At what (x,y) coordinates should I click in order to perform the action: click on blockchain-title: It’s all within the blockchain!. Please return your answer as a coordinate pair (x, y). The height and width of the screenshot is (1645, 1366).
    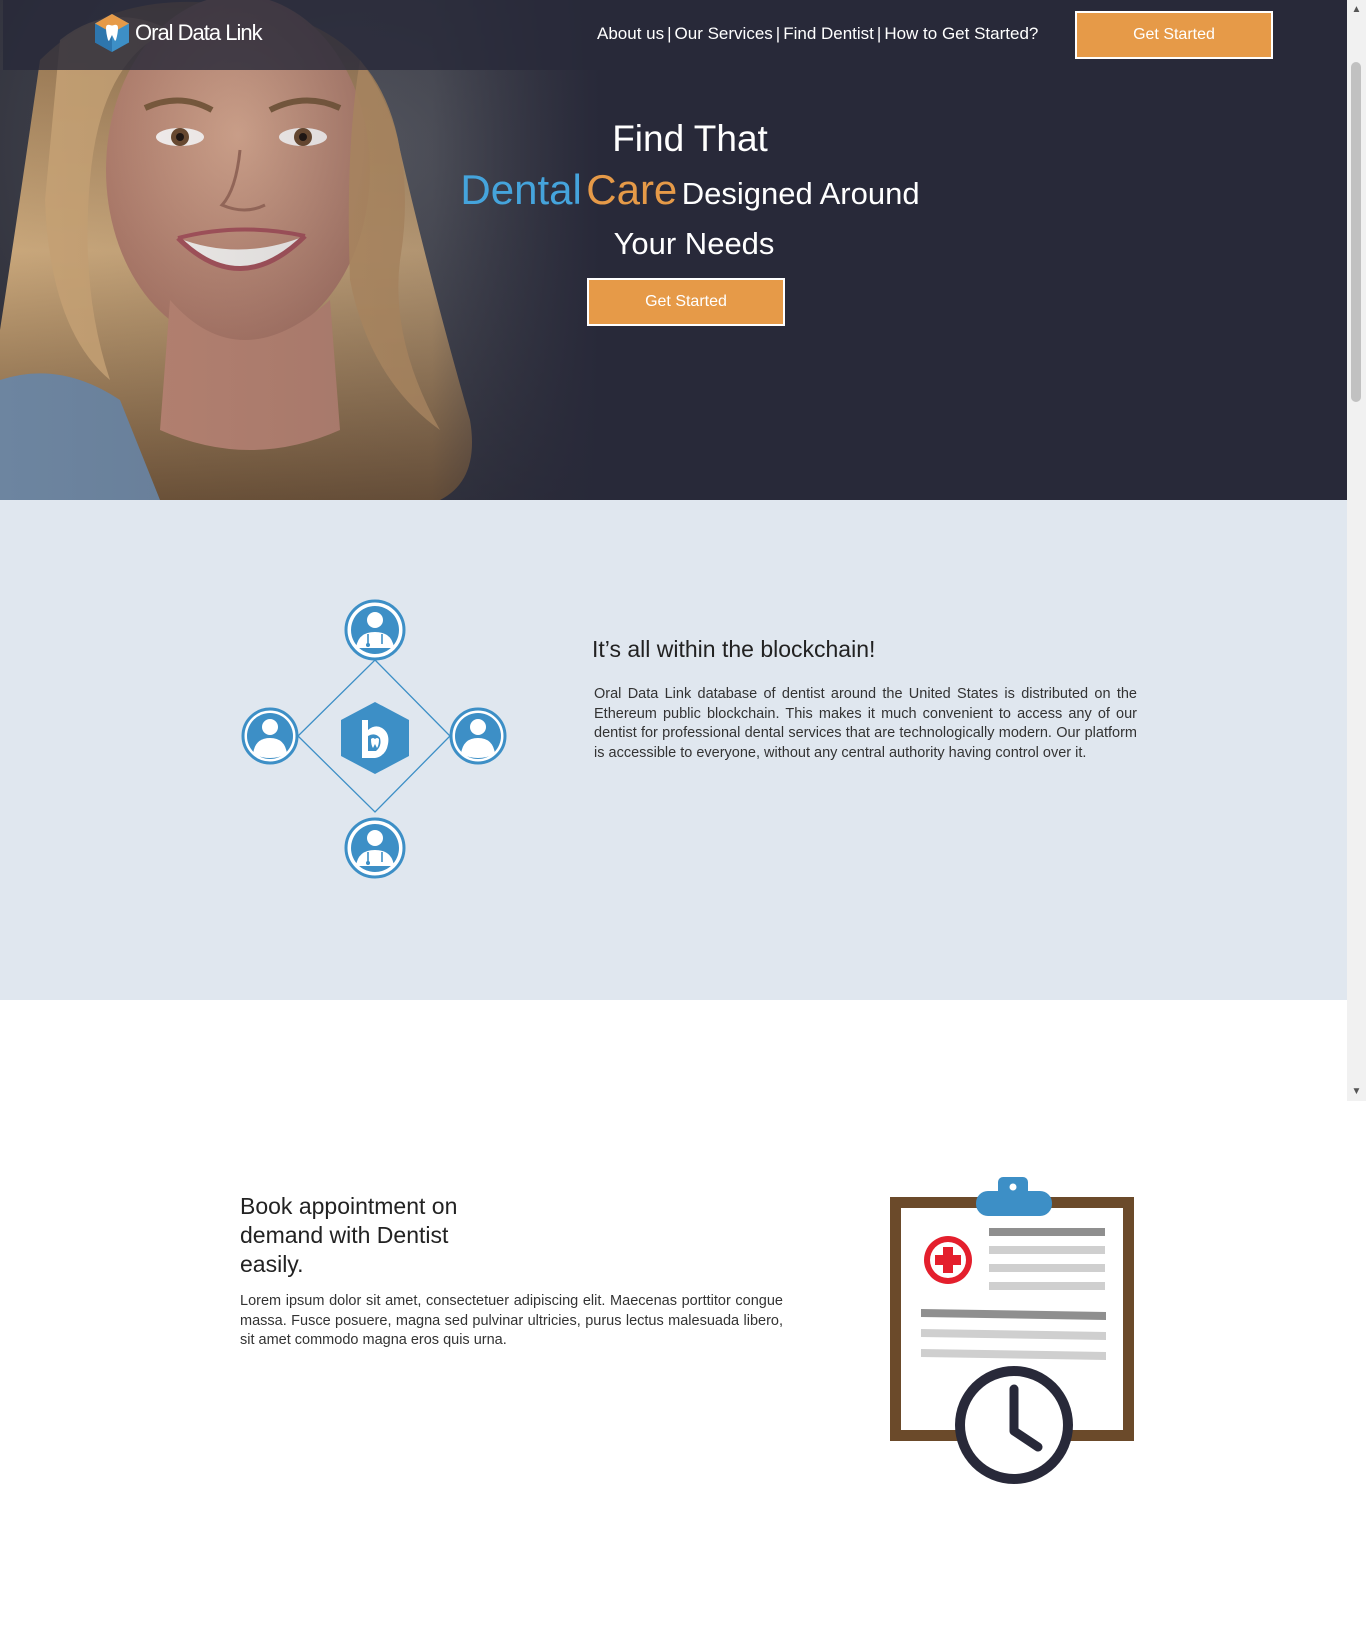
    Looking at the image, I should click on (734, 649).